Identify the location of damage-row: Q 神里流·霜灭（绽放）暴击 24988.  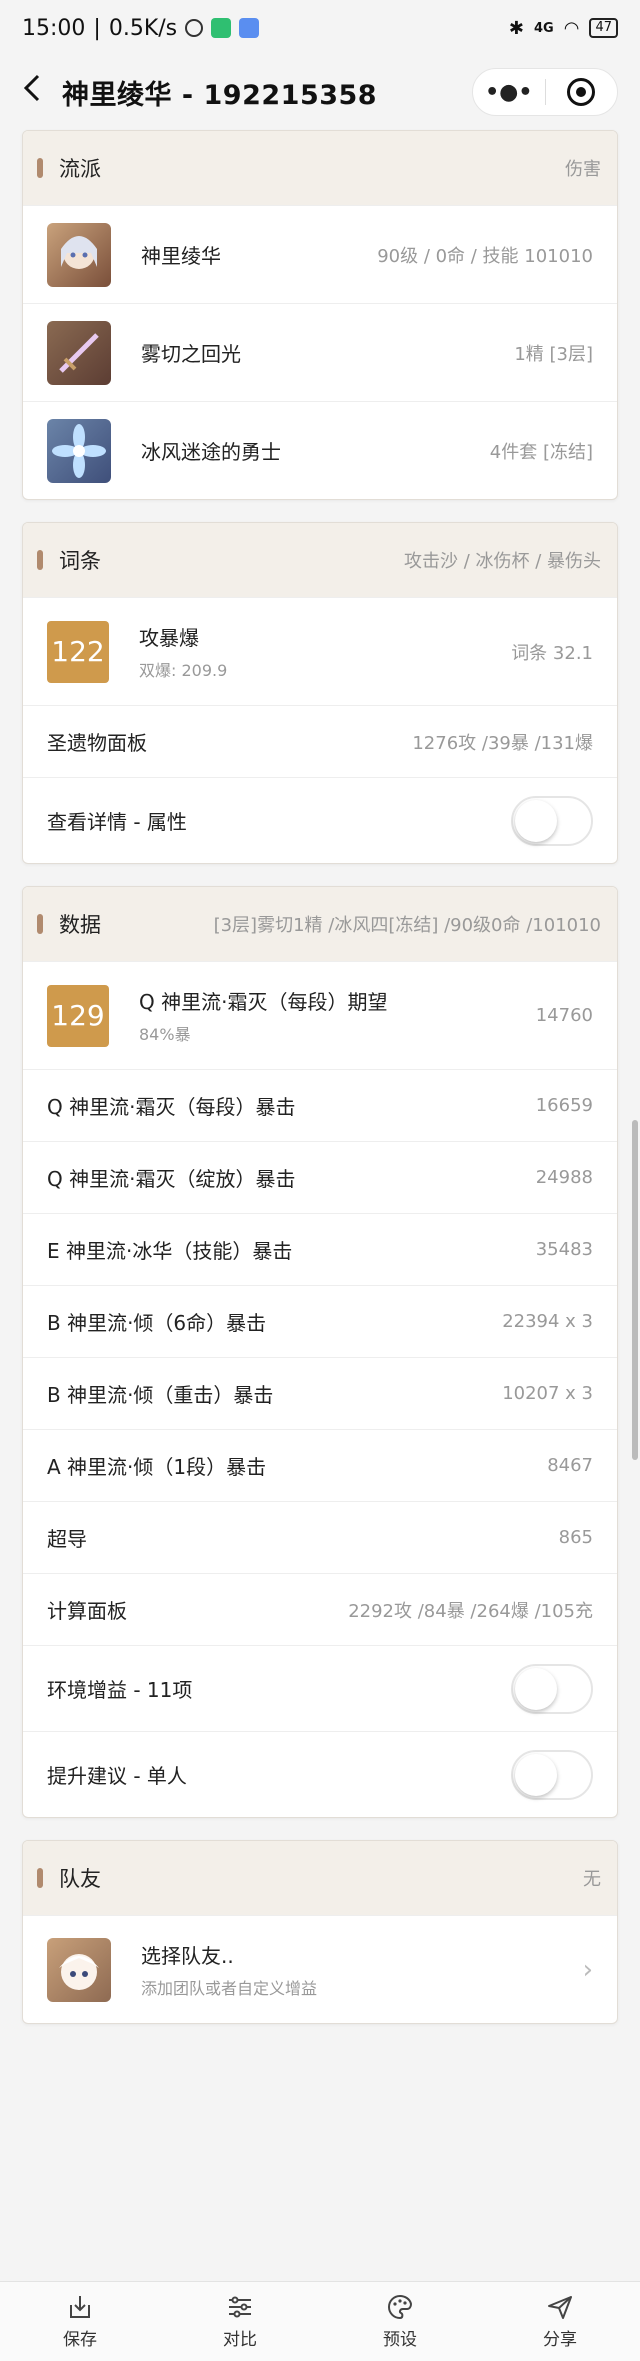
(320, 1177).